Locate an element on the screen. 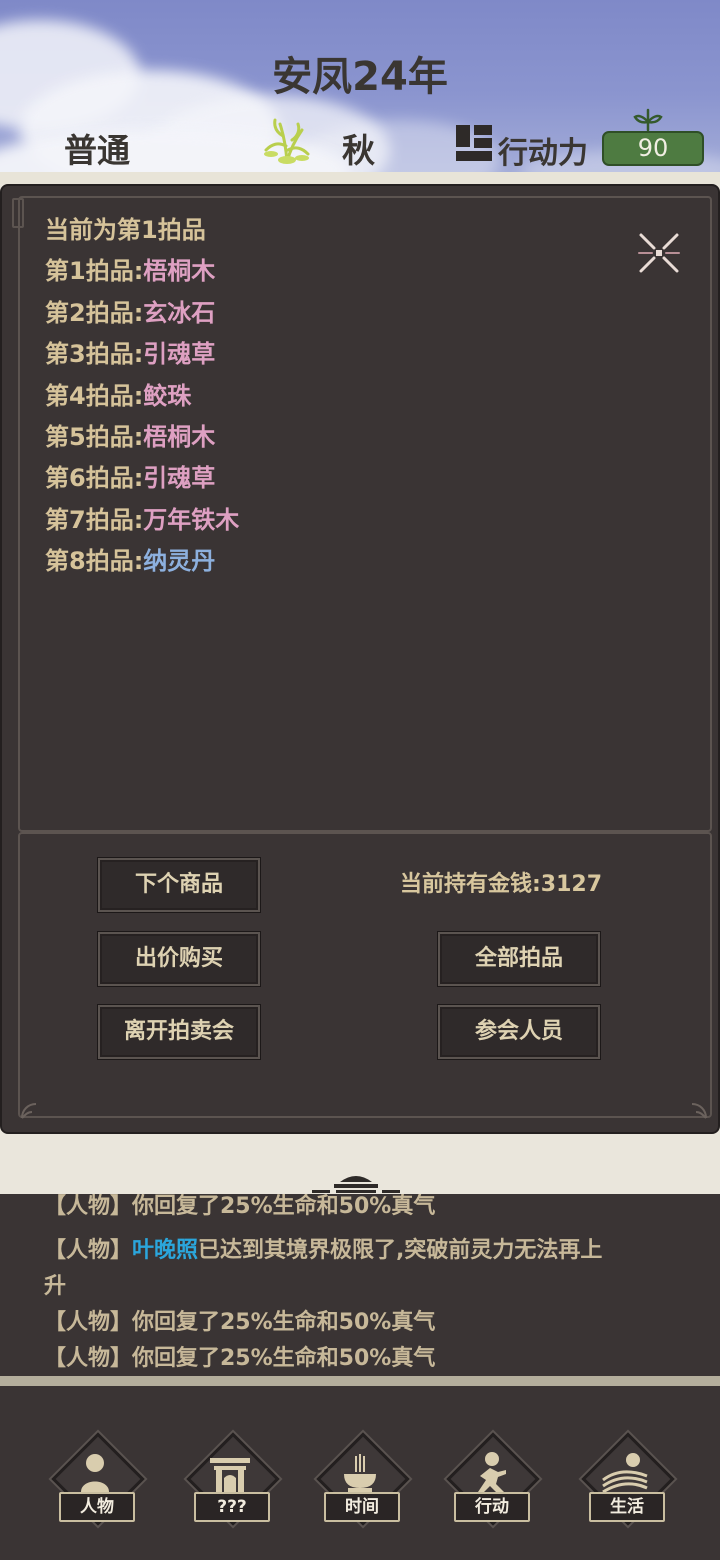 The width and height of the screenshot is (720, 1560). nav-label: ??? is located at coordinates (232, 1507).